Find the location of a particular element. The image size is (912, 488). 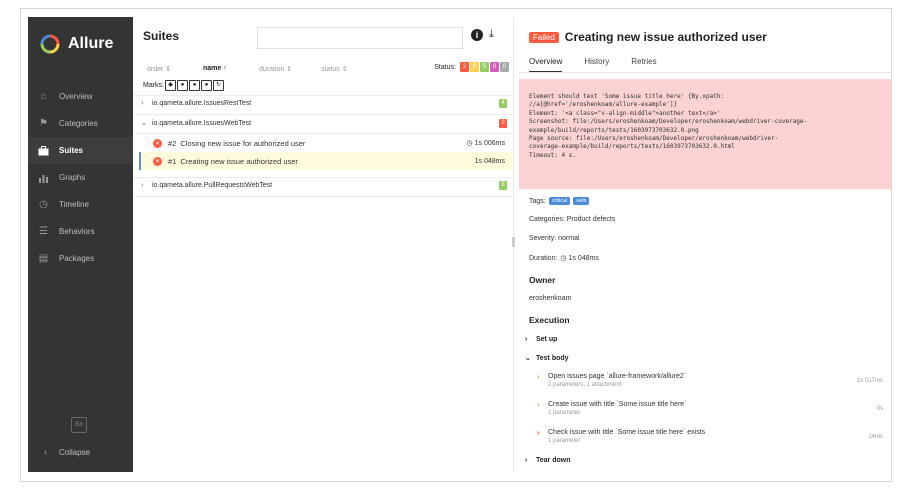

splitter-handle is located at coordinates (513, 242).